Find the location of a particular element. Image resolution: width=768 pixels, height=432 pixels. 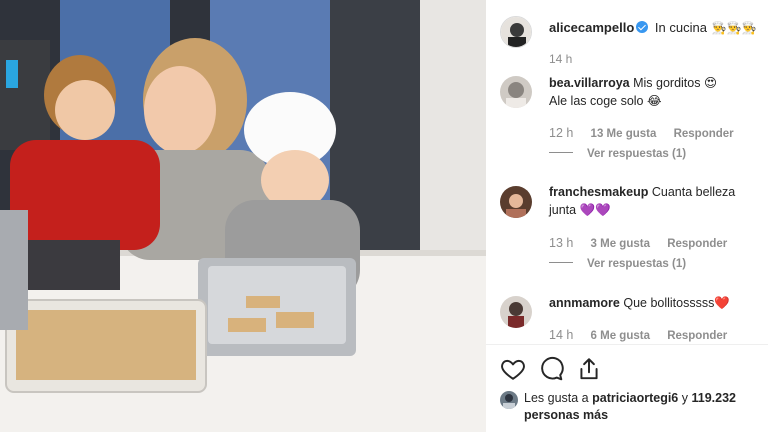

comment-time: 14 h is located at coordinates (561, 335).